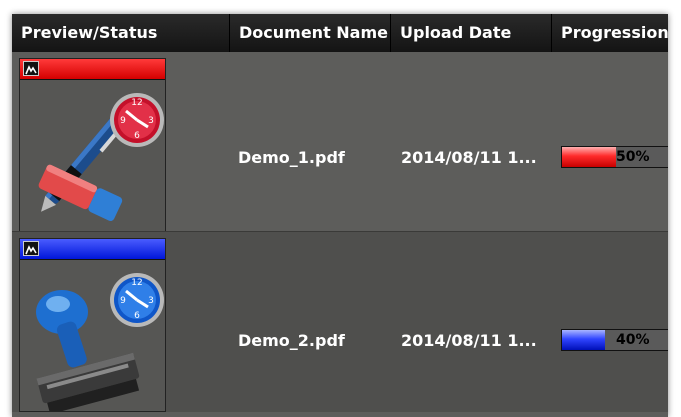 The width and height of the screenshot is (681, 417). I want to click on document-name: Demo_2.pdf, so click(291, 340).